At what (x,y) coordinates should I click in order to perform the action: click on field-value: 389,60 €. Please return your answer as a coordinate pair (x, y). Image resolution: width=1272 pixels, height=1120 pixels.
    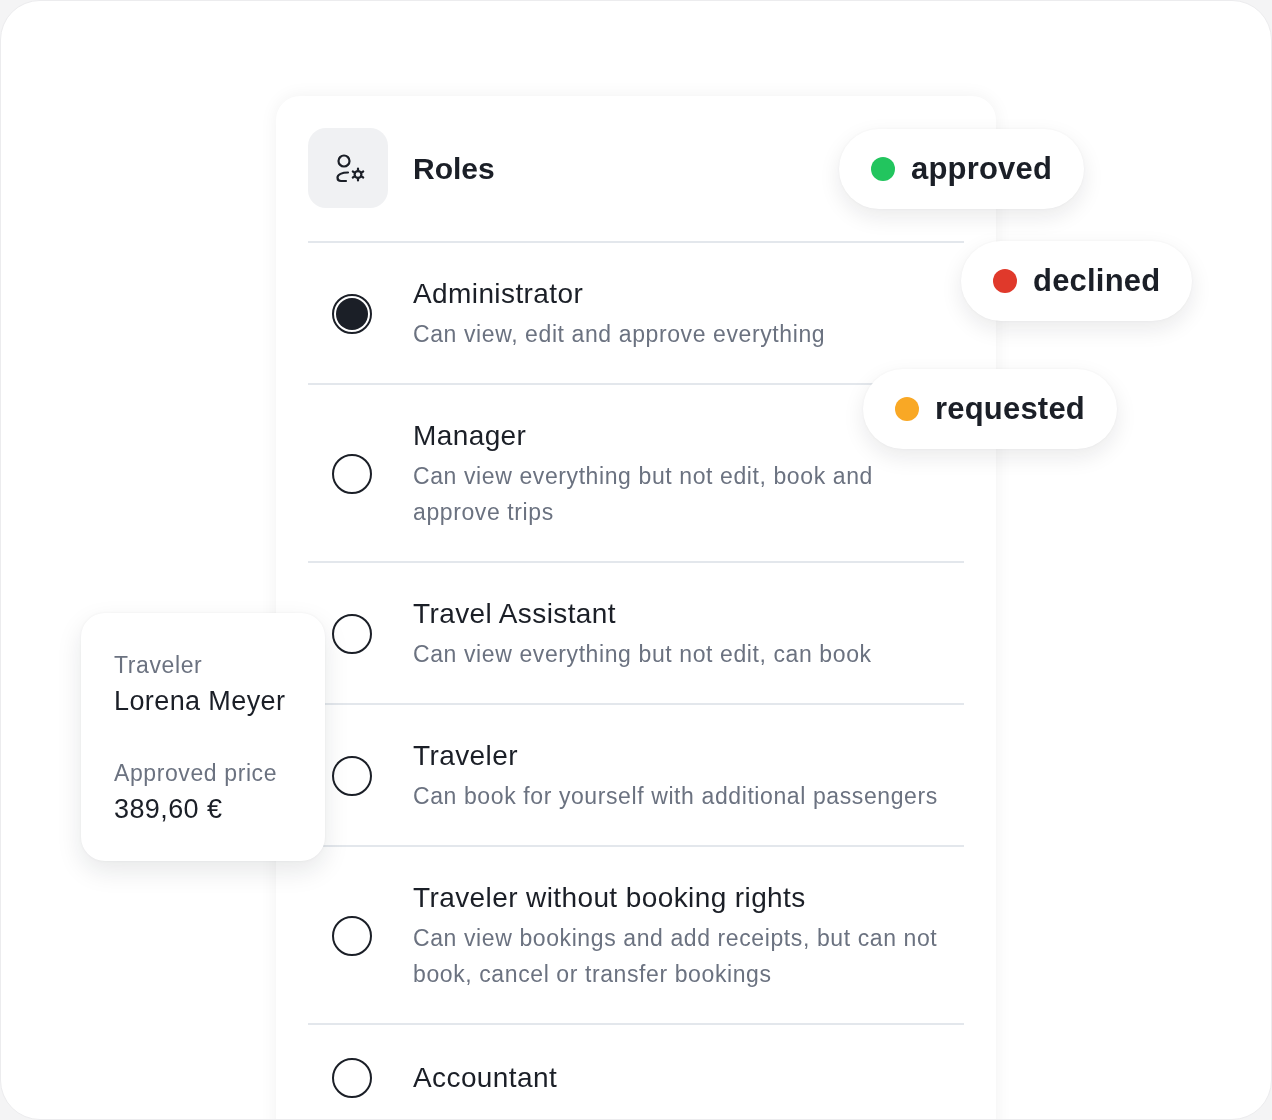
    Looking at the image, I should click on (169, 809).